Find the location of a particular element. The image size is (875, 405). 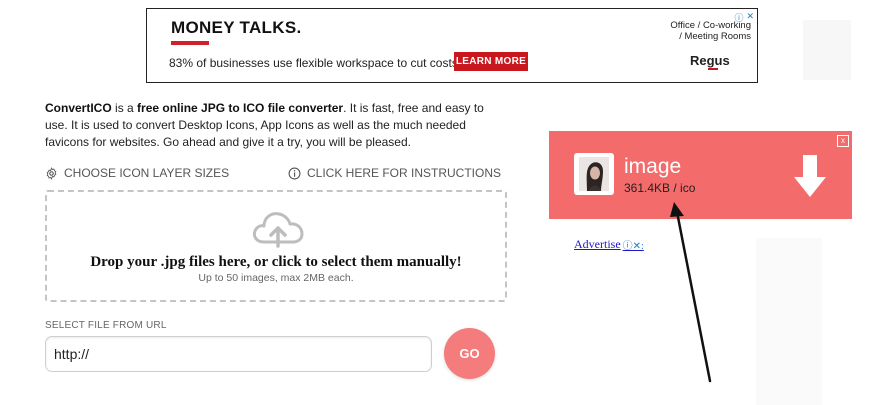

info-circle-icon is located at coordinates (294, 173).